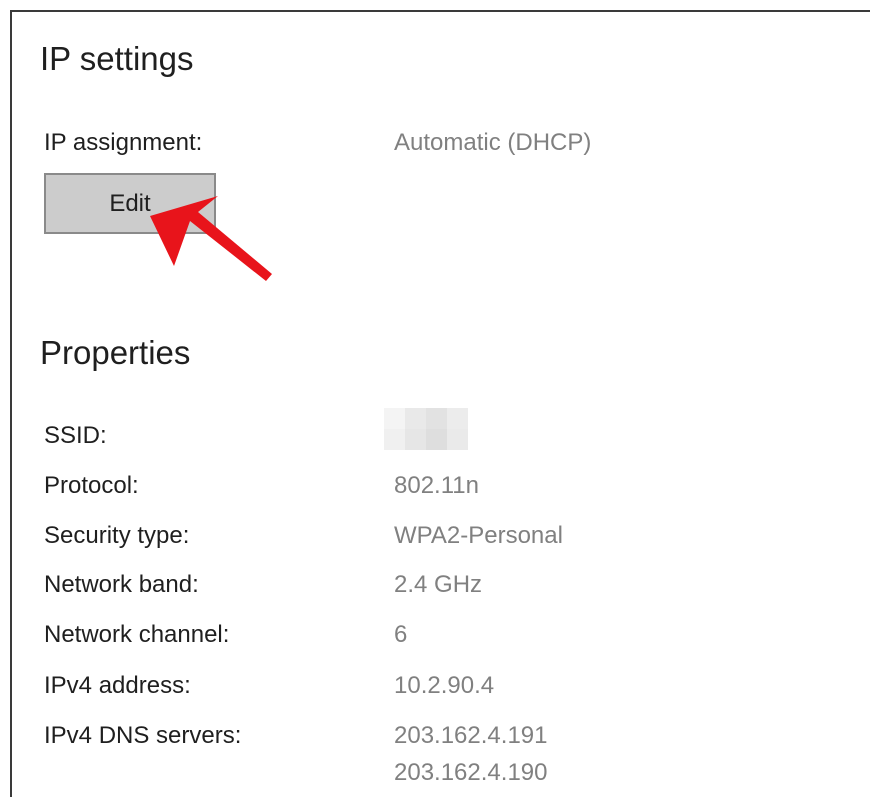 This screenshot has width=870, height=797. I want to click on network-band-value: 2.4 GHz, so click(438, 584).